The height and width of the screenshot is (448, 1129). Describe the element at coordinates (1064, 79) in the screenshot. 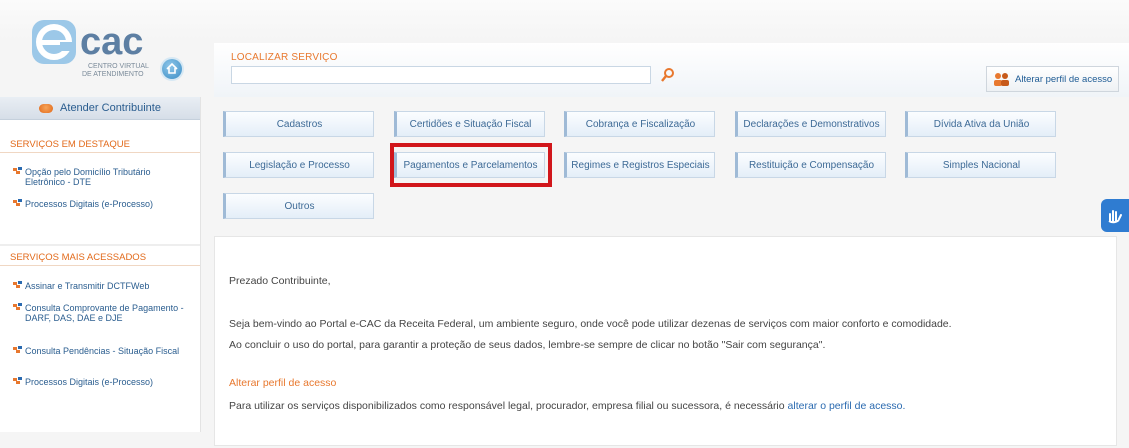

I see `alterar-perfil-label: Alterar perfil de acesso` at that location.